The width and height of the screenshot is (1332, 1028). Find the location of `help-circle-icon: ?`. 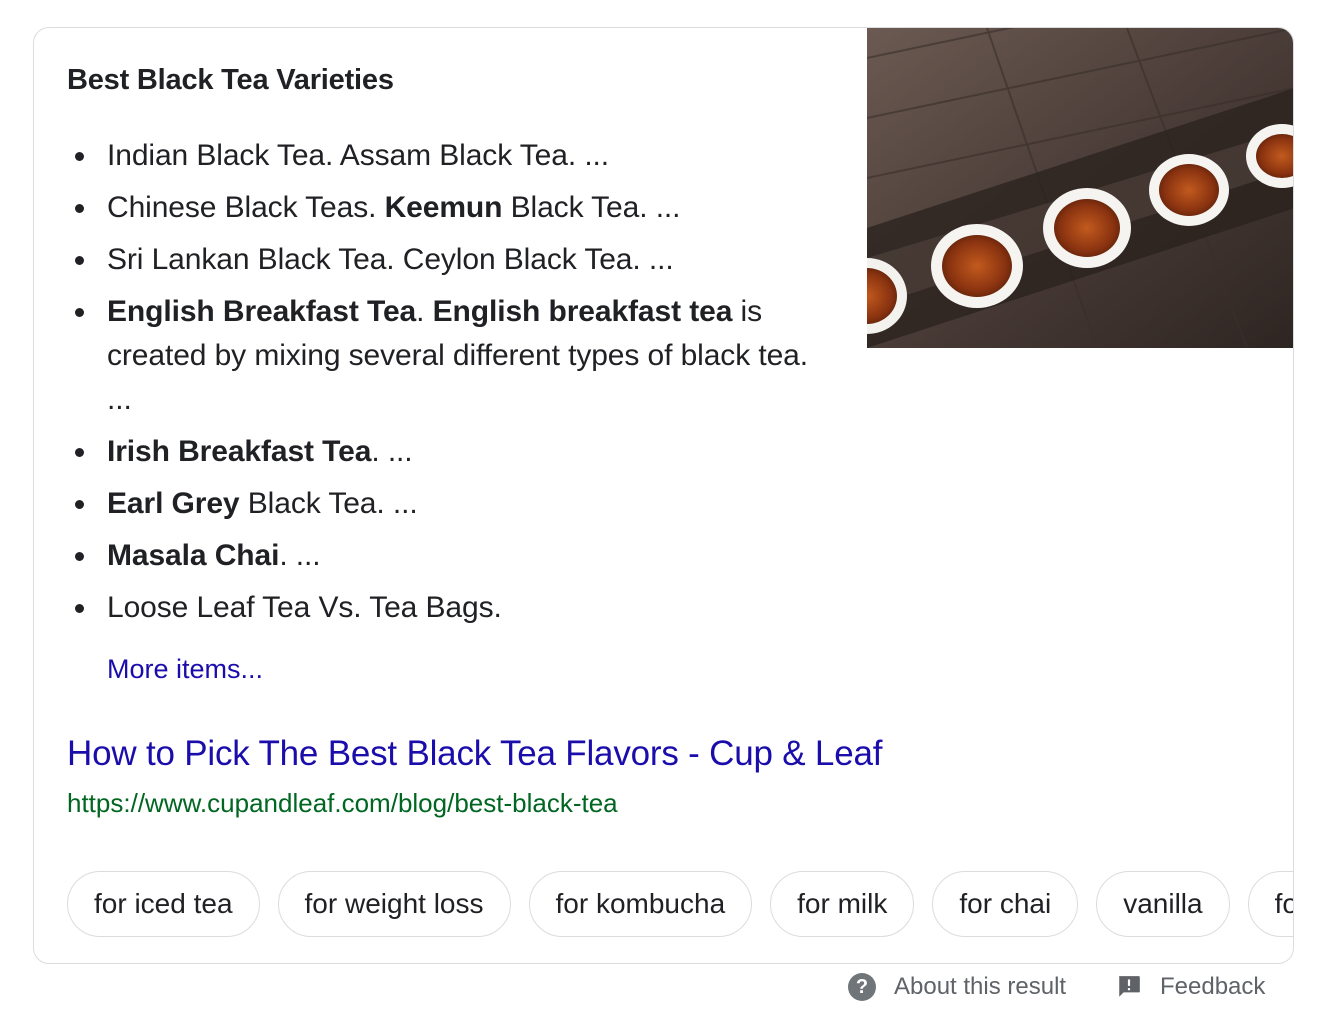

help-circle-icon: ? is located at coordinates (862, 987).